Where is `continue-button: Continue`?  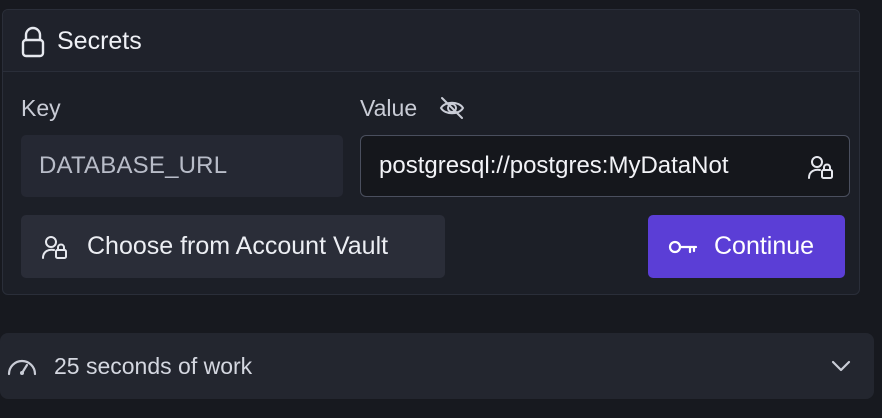 continue-button: Continue is located at coordinates (746, 246).